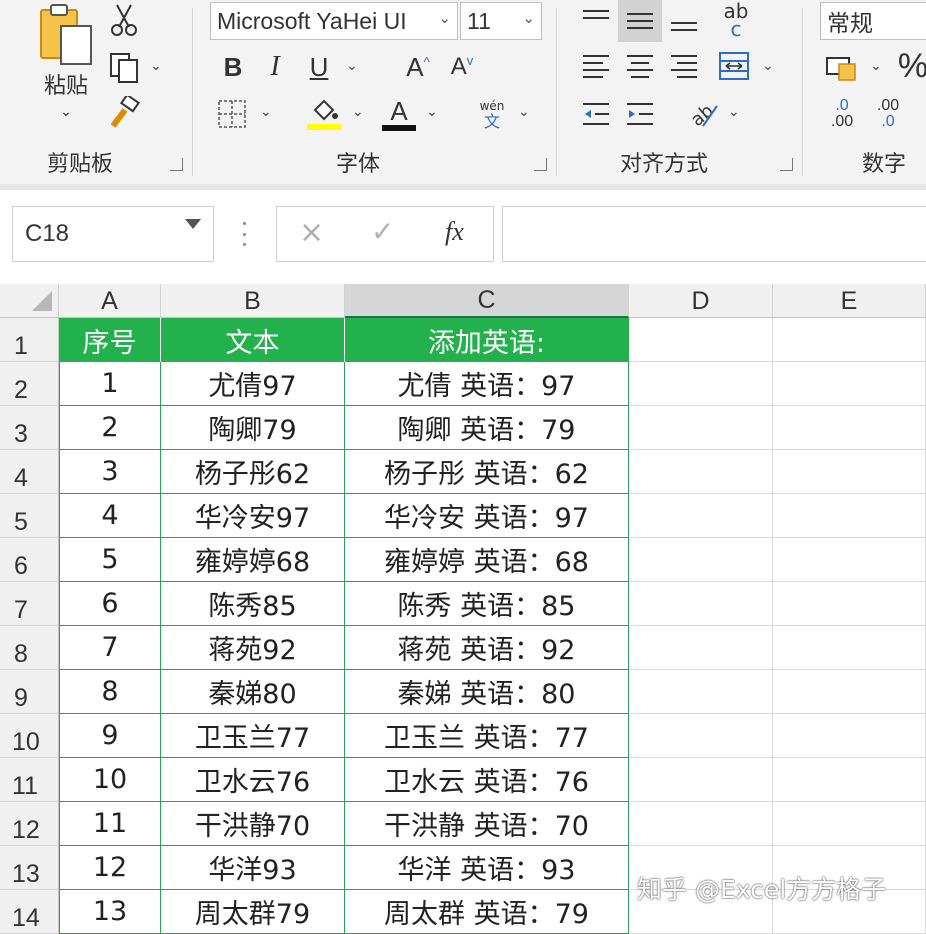 The height and width of the screenshot is (934, 926). I want to click on table-cell: 1, so click(110, 384).